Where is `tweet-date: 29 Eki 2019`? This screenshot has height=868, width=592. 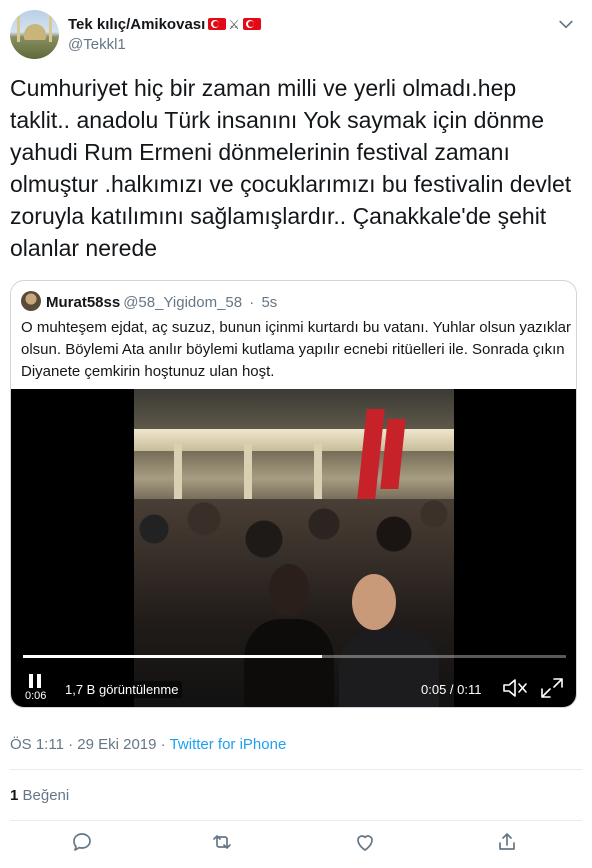 tweet-date: 29 Eki 2019 is located at coordinates (117, 744).